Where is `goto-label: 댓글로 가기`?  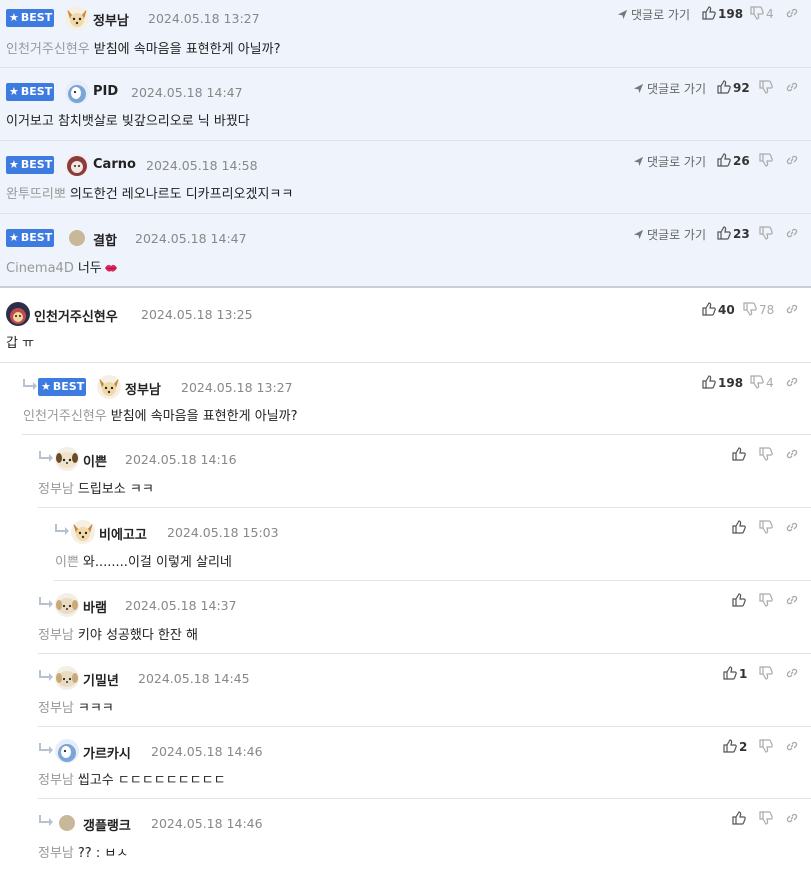 goto-label: 댓글로 가기 is located at coordinates (677, 235).